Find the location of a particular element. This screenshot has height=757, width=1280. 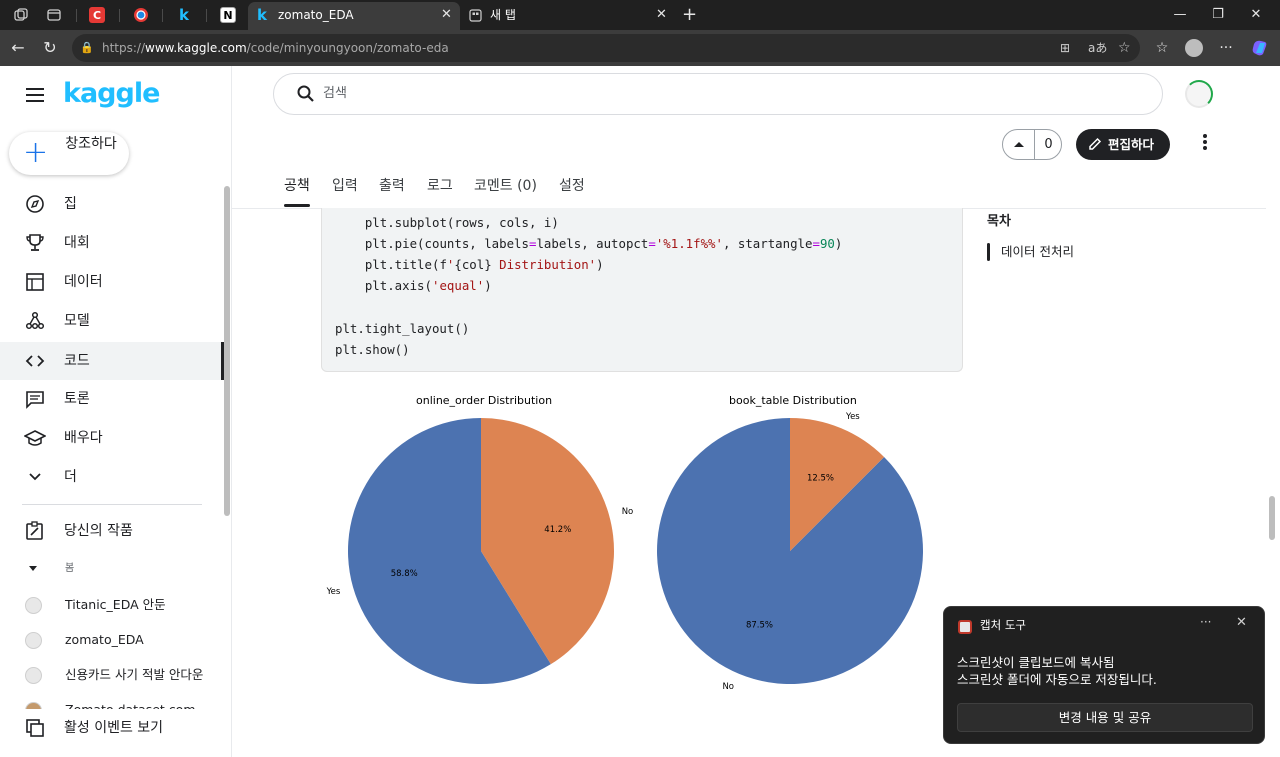

minimize-icon: — is located at coordinates (1180, 15).